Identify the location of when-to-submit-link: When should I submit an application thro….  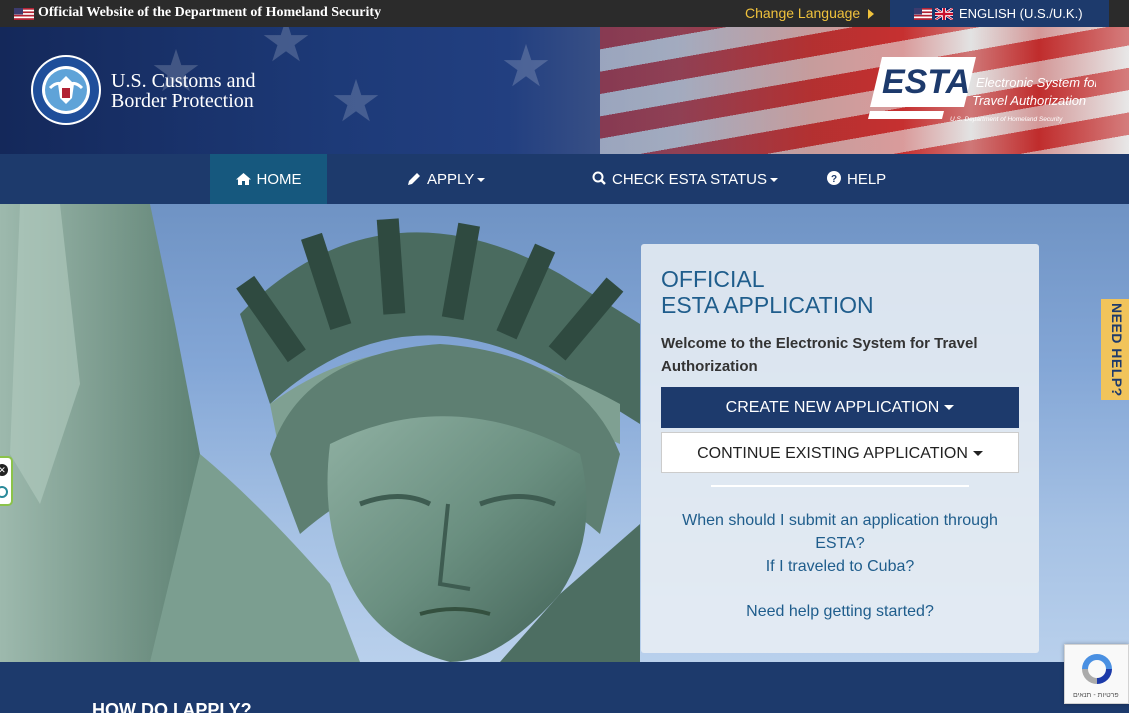
(840, 532).